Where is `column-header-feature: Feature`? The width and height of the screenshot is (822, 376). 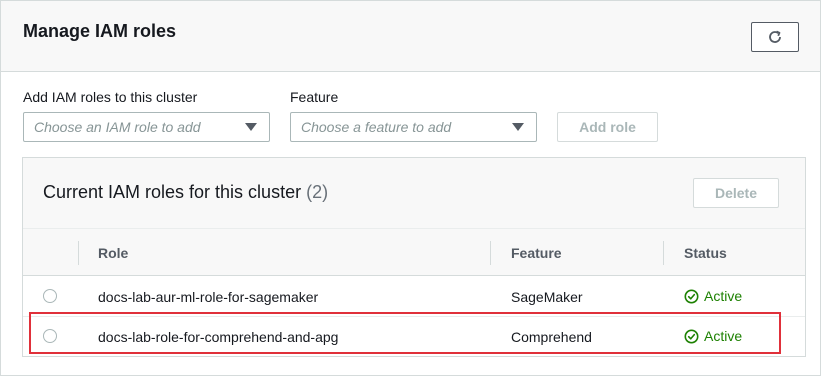 column-header-feature: Feature is located at coordinates (536, 253).